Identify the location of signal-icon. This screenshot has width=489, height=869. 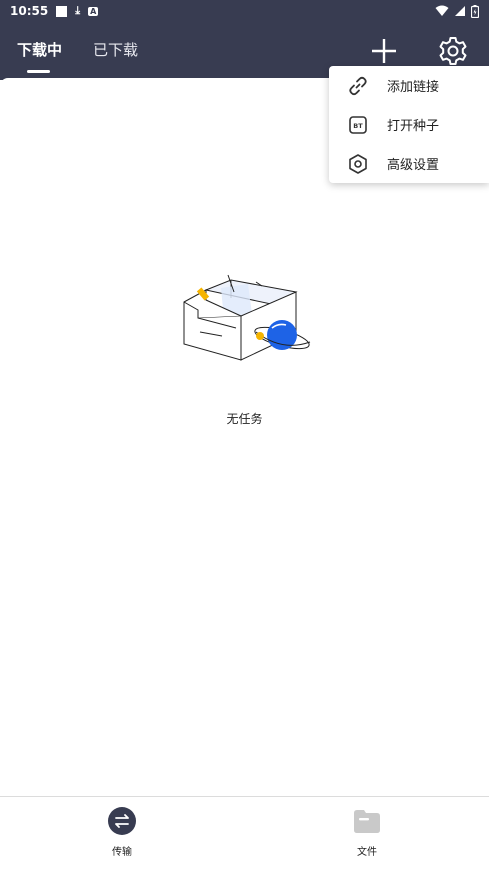
(460, 11).